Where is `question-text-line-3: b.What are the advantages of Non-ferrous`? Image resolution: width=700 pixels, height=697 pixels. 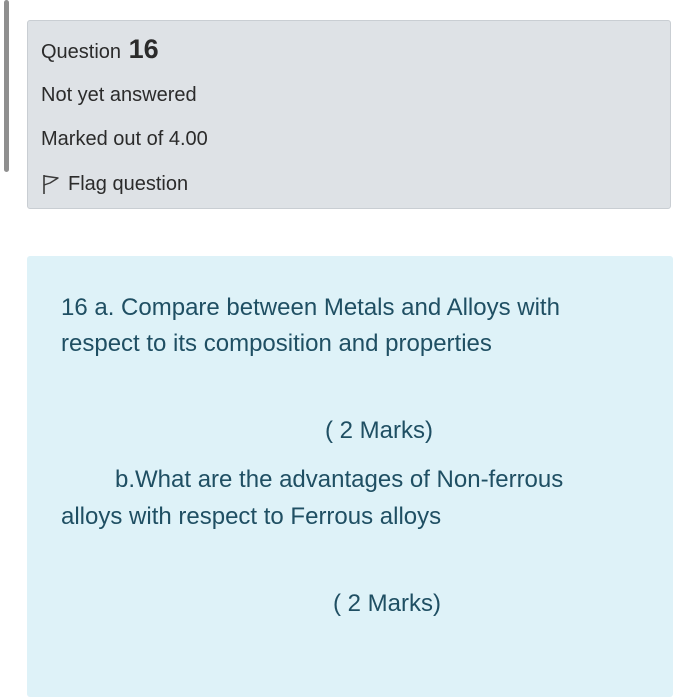 question-text-line-3: b.What are the advantages of Non-ferrous is located at coordinates (339, 479).